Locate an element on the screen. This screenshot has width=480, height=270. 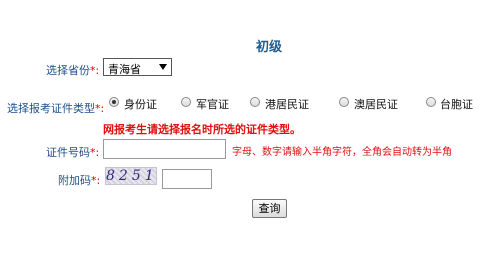
province-label: 选择省份*: is located at coordinates (72, 70).